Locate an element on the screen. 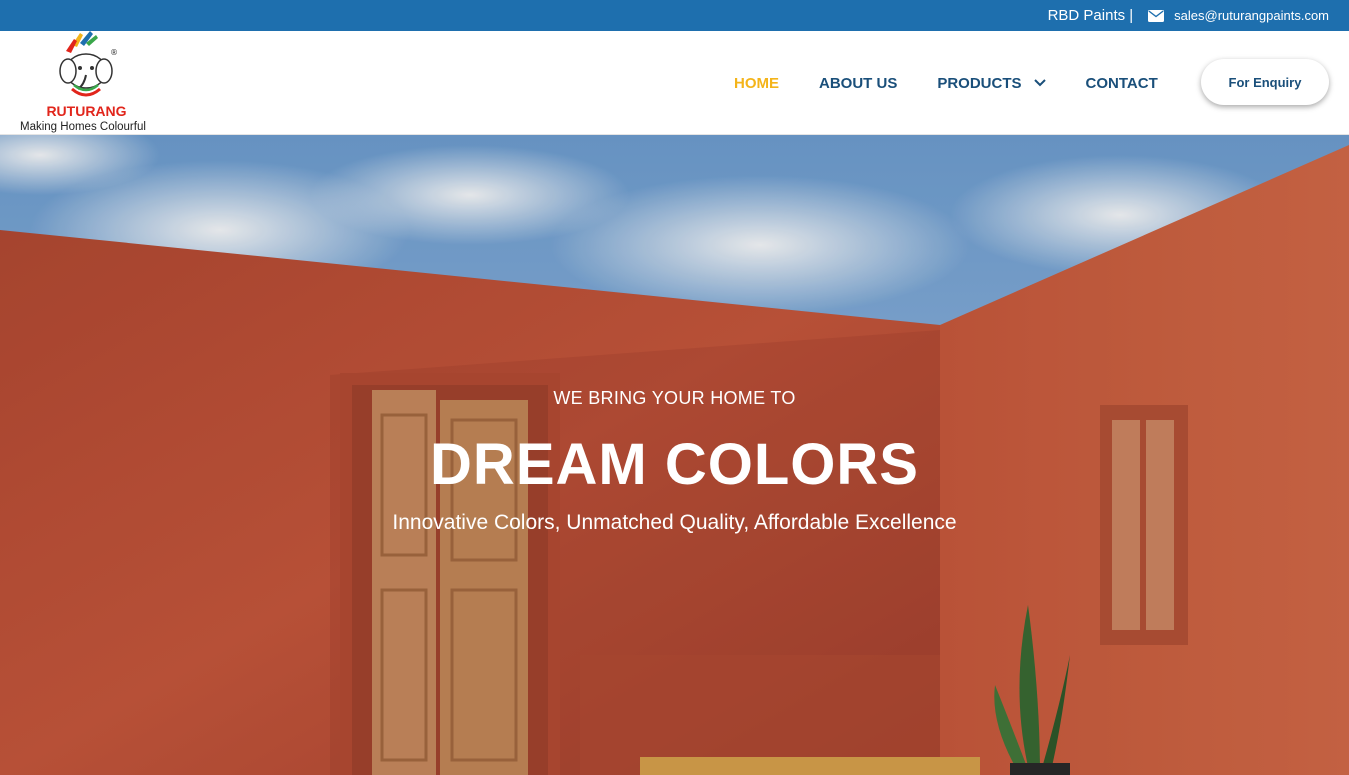 The height and width of the screenshot is (775, 1349). hero-kicker: WE BRING YOUR HOME TO is located at coordinates (674, 398).